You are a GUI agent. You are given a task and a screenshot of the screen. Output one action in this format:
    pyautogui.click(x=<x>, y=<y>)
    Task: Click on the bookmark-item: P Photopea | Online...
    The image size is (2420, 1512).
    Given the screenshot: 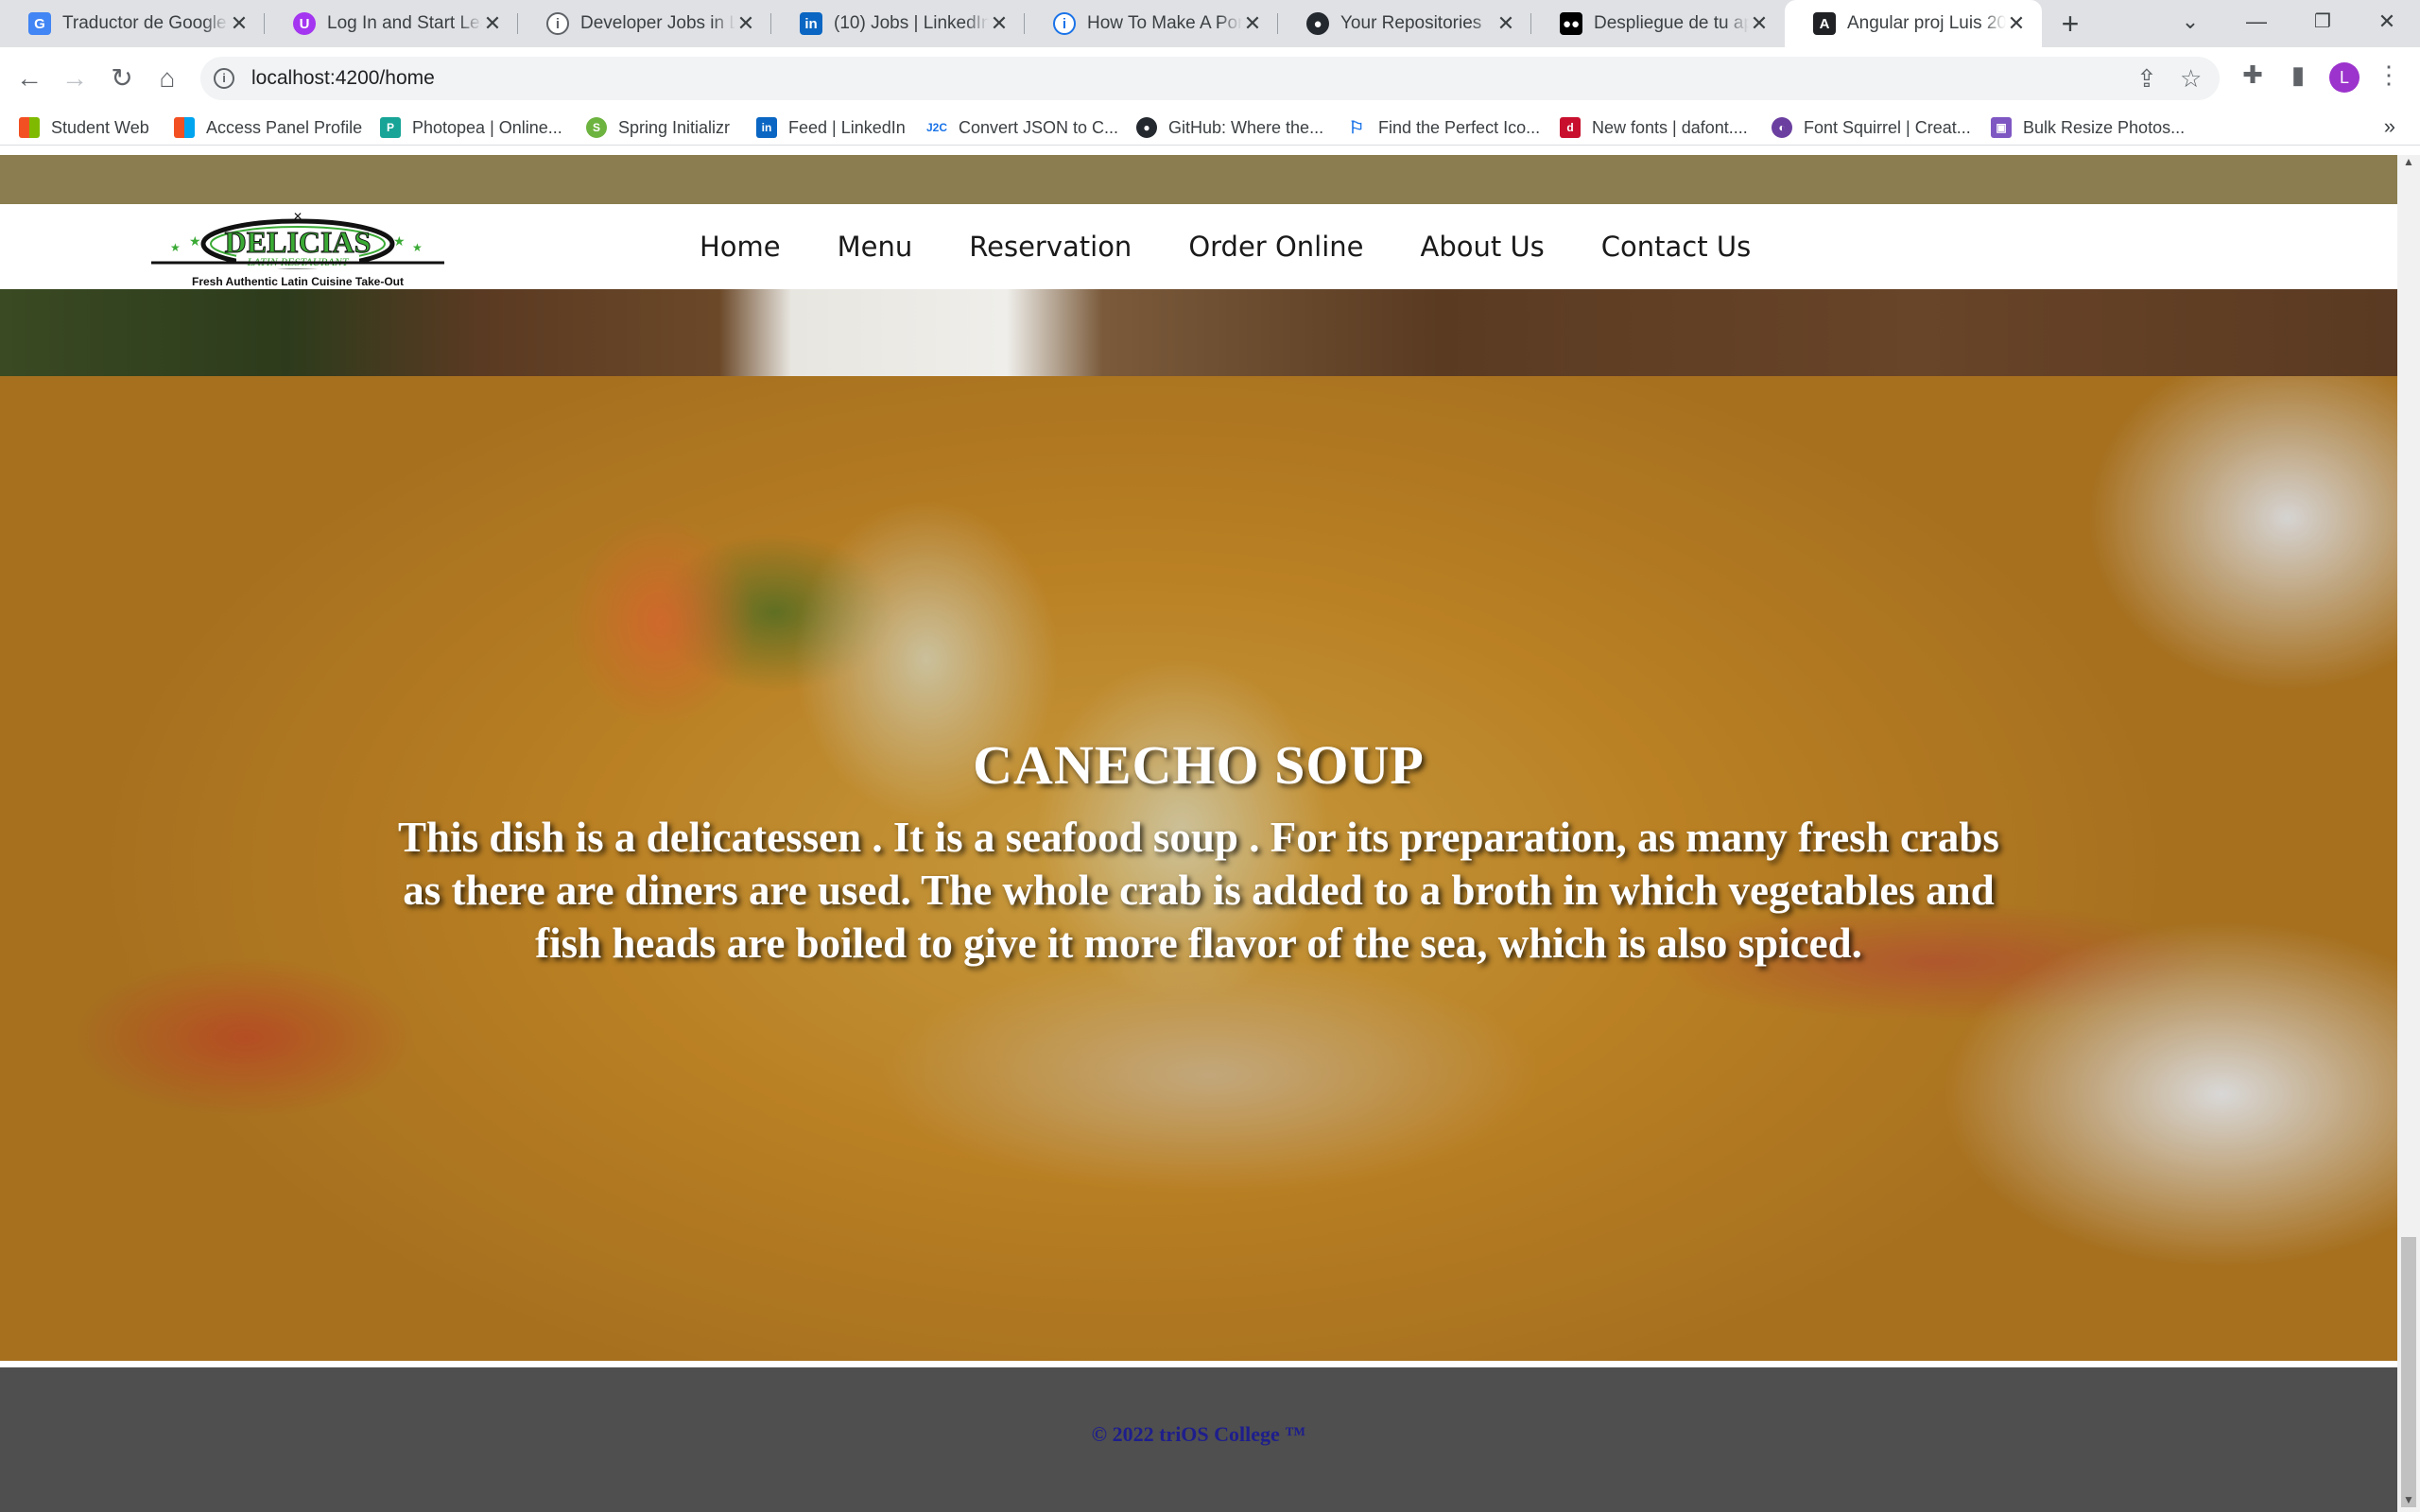 What is the action you would take?
    pyautogui.click(x=471, y=127)
    